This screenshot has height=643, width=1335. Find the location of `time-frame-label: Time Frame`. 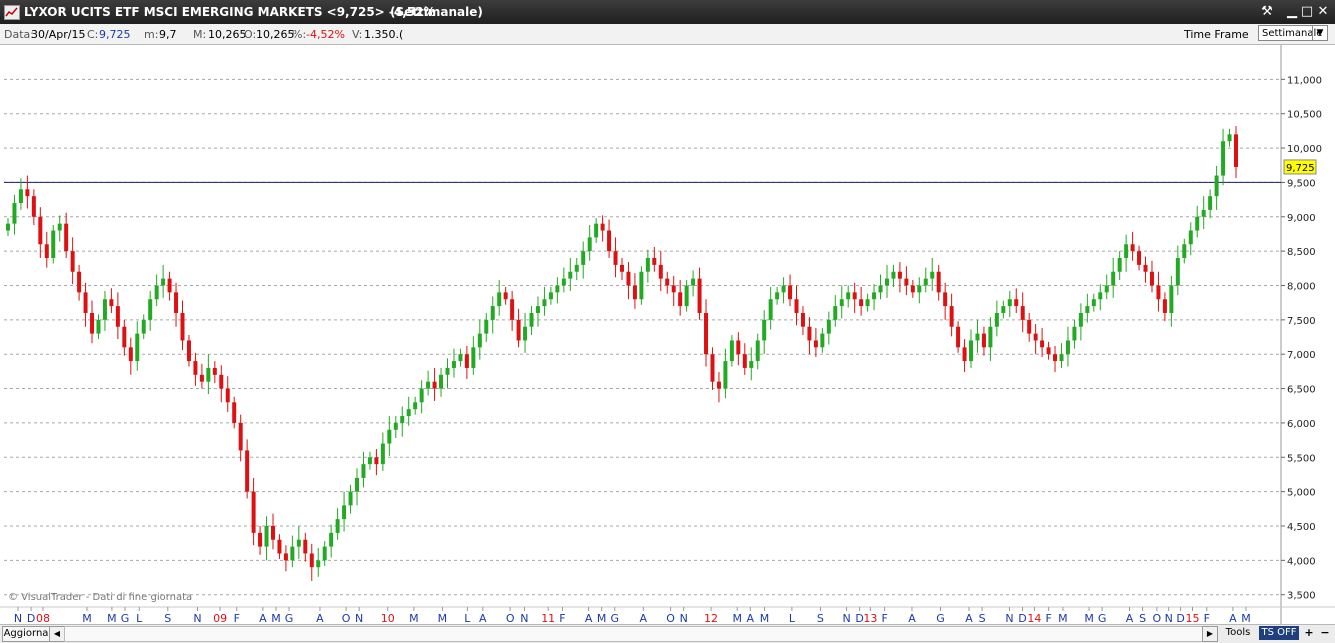

time-frame-label: Time Frame is located at coordinates (1216, 34).